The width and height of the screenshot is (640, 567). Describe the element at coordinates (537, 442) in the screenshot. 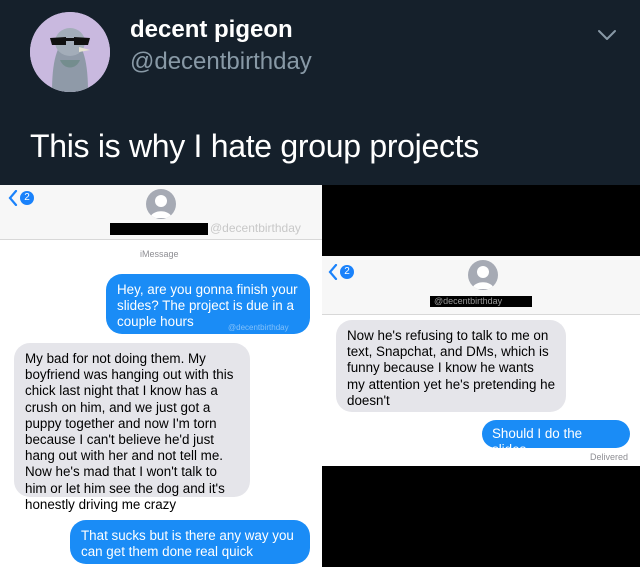

I see `message-text: Should I do the slides` at that location.